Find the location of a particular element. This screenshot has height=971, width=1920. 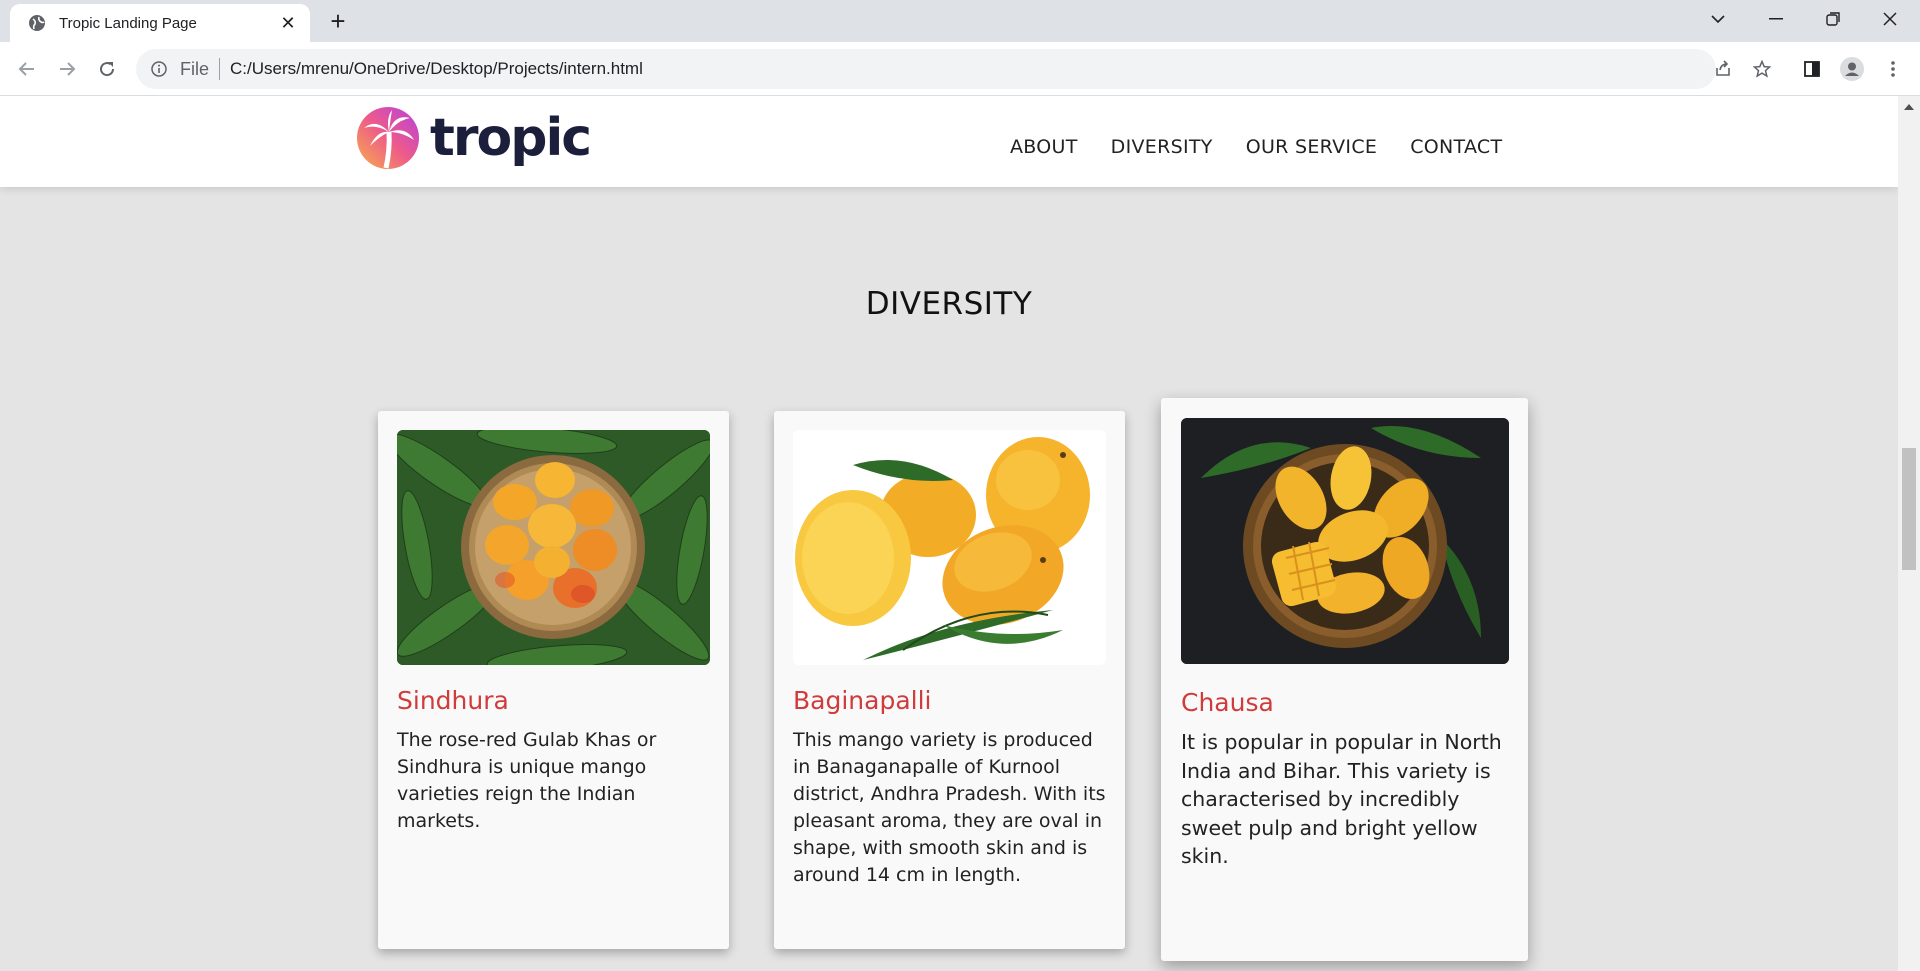

nav-diversity: DIVERSITY is located at coordinates (1162, 147).